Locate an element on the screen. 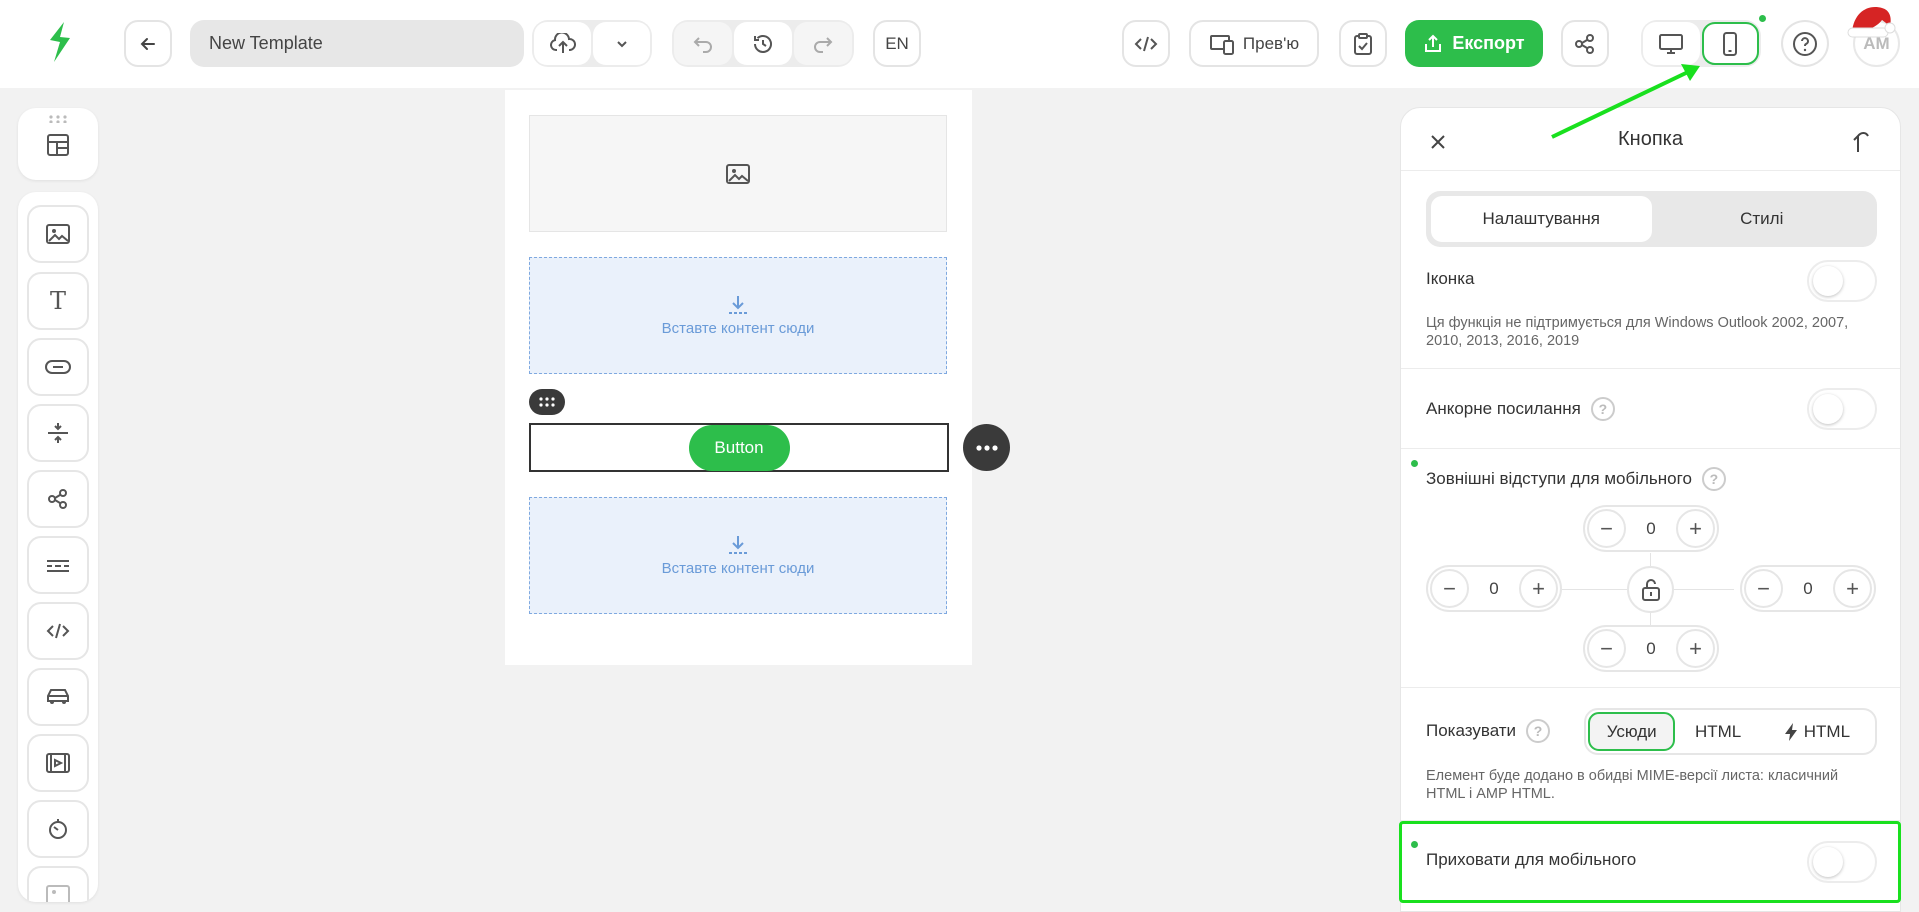  tab-styles: Стилі is located at coordinates (1762, 219).